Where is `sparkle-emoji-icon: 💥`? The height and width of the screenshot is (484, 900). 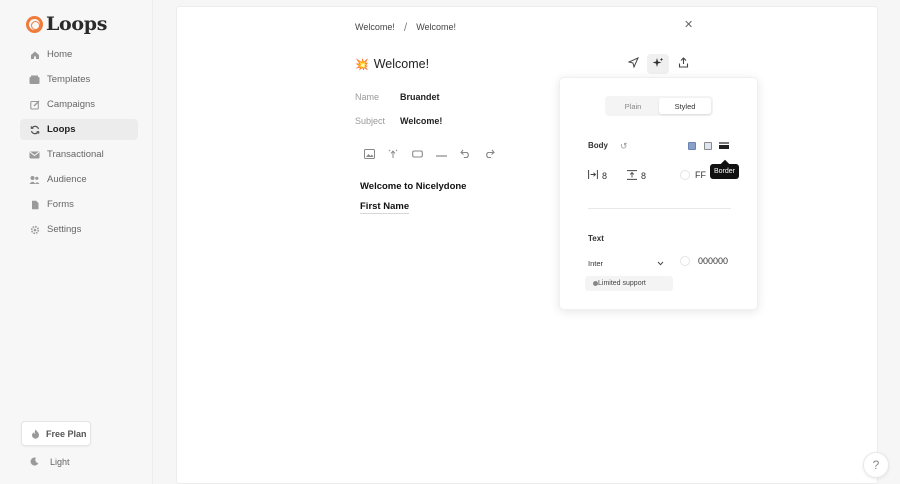 sparkle-emoji-icon: 💥 is located at coordinates (362, 64).